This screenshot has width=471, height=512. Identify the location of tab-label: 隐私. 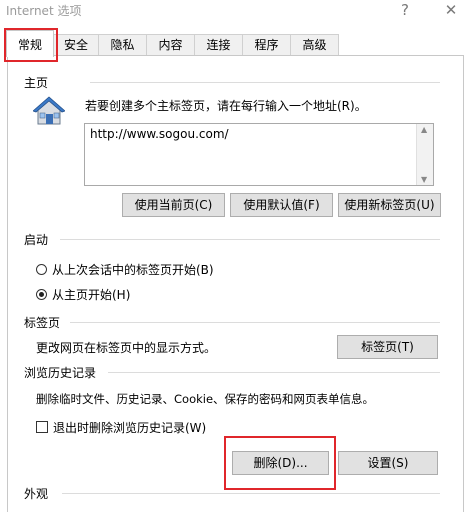
(122, 45).